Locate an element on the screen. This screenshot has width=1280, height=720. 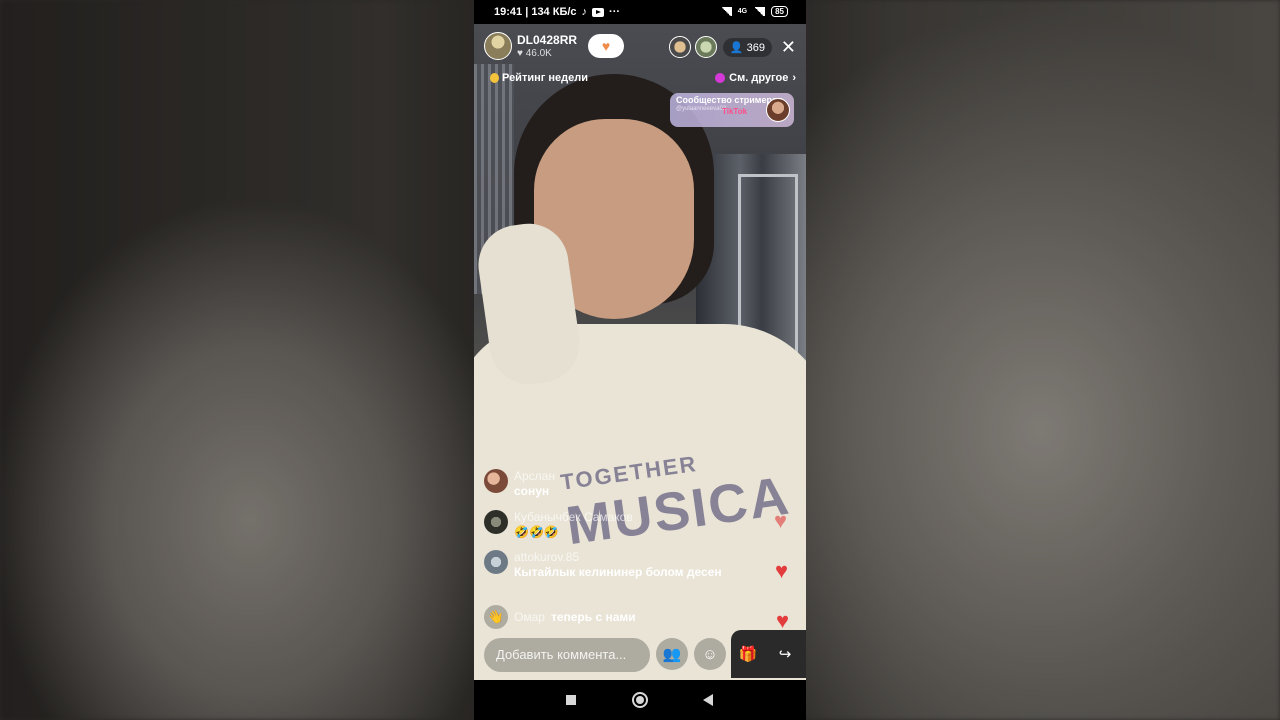
chevron-right-icon: › is located at coordinates (794, 78).